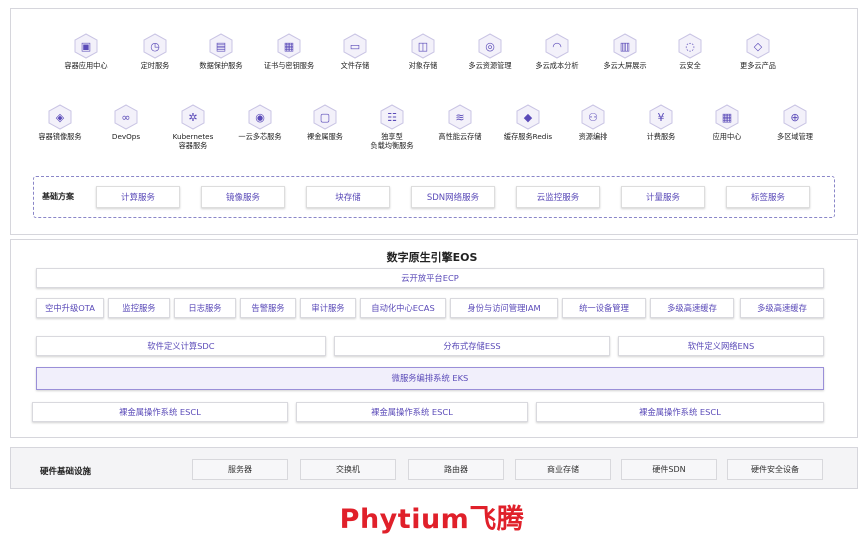 The height and width of the screenshot is (539, 864). I want to click on service-container-app: ▣ 容器应用中心, so click(86, 51).